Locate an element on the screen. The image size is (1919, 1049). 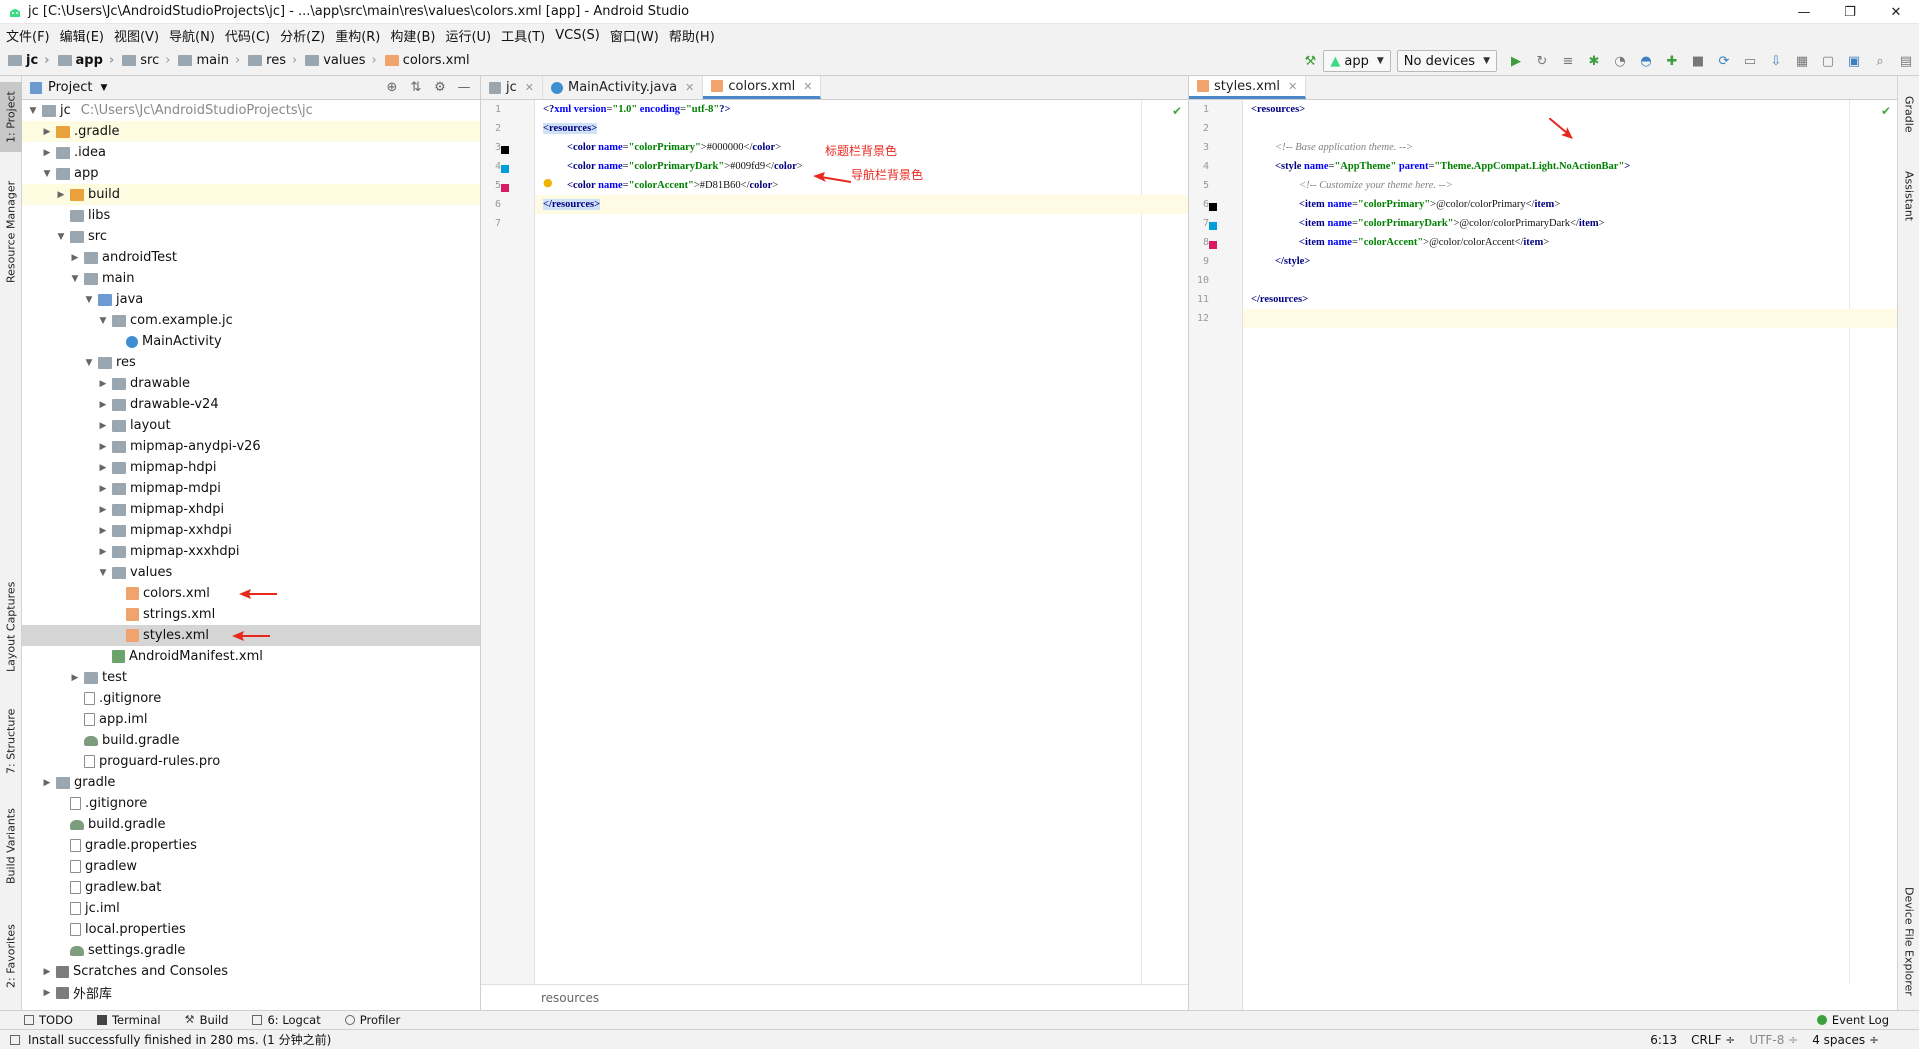
tree-item: ▶ mipmap-xxxhdpi is located at coordinates (251, 551).